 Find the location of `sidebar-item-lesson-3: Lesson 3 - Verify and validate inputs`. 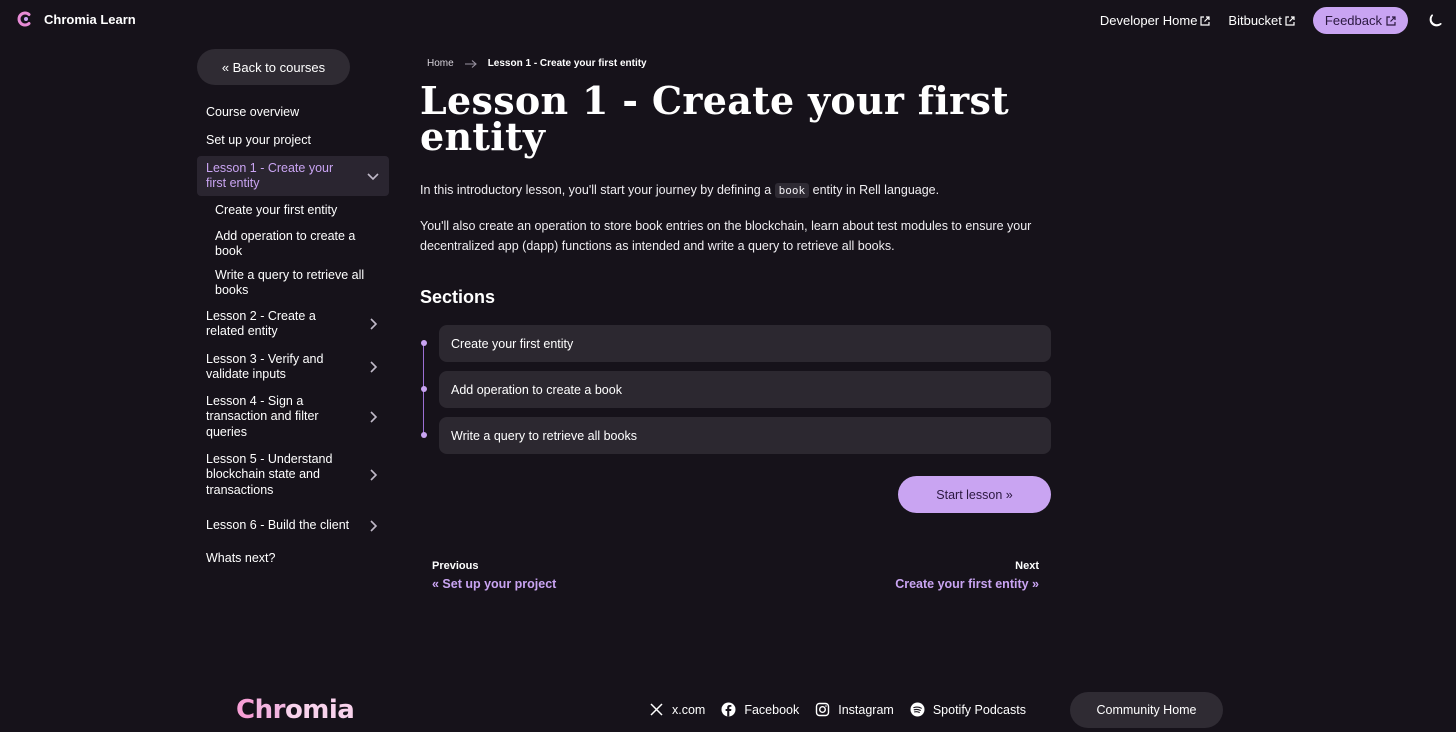

sidebar-item-lesson-3: Lesson 3 - Verify and validate inputs is located at coordinates (293, 367).